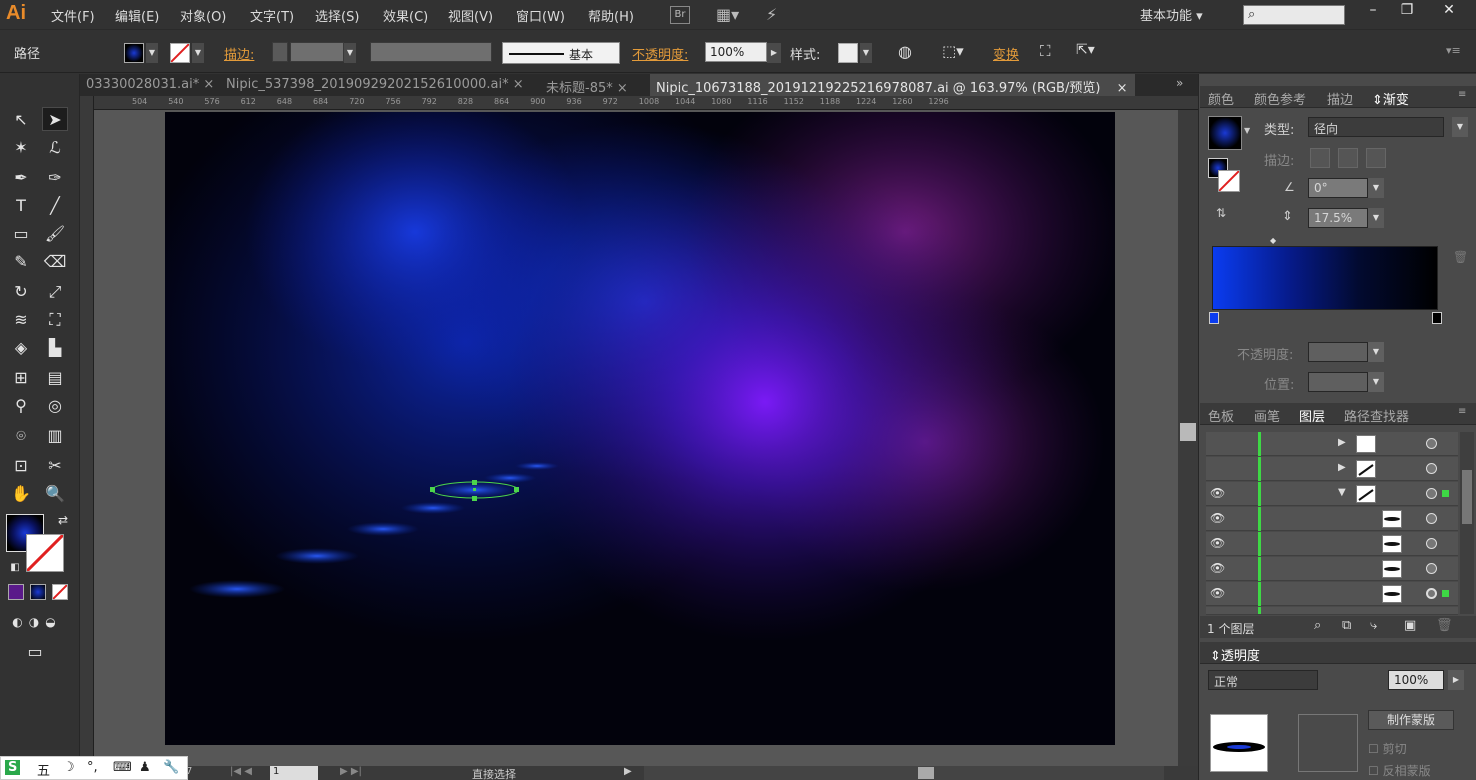 This screenshot has height=780, width=1476. What do you see at coordinates (55, 148) in the screenshot?
I see `lasso-tool-icon: ℒ` at bounding box center [55, 148].